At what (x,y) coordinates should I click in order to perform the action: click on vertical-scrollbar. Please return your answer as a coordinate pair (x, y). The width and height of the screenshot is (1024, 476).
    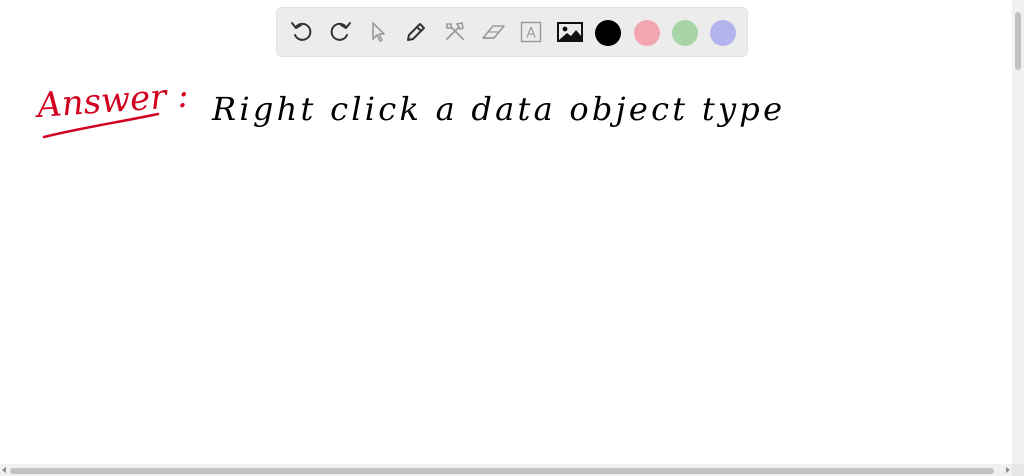
    Looking at the image, I should click on (1018, 232).